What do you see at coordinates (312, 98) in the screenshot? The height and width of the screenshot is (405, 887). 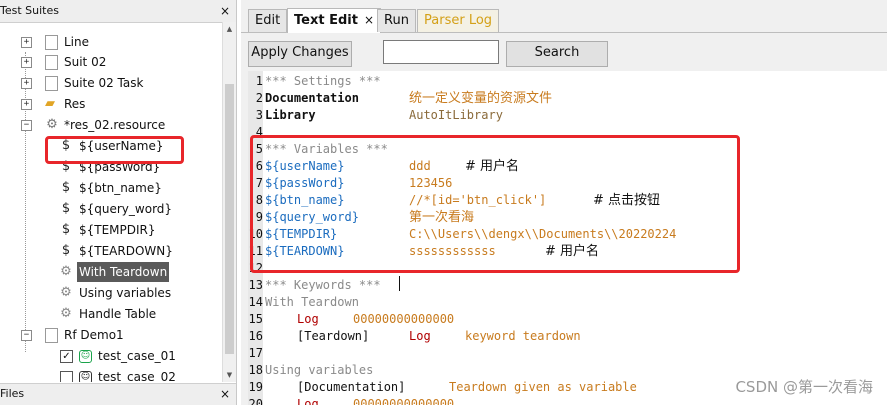 I see `setting-name: Documentation` at bounding box center [312, 98].